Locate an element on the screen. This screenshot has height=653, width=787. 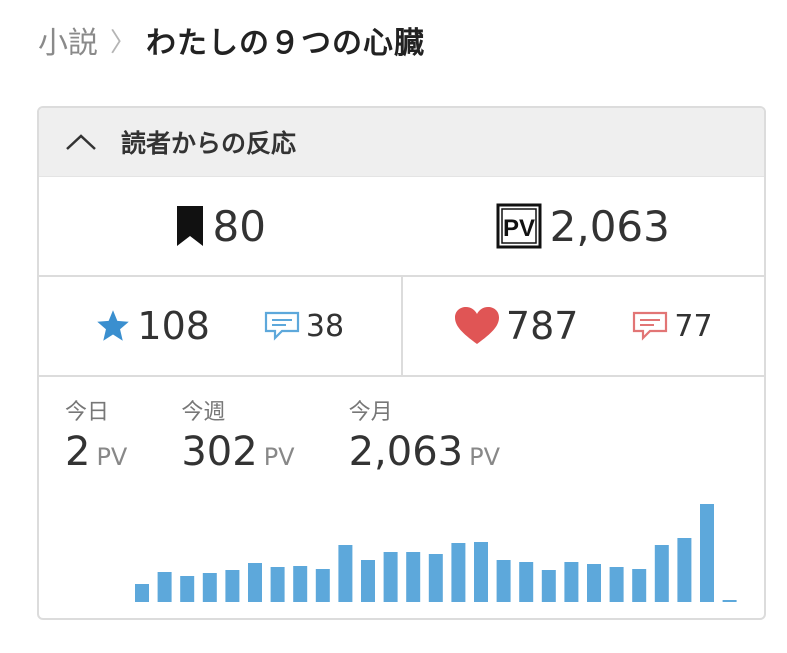
heart-count-value: 787 is located at coordinates (542, 326).